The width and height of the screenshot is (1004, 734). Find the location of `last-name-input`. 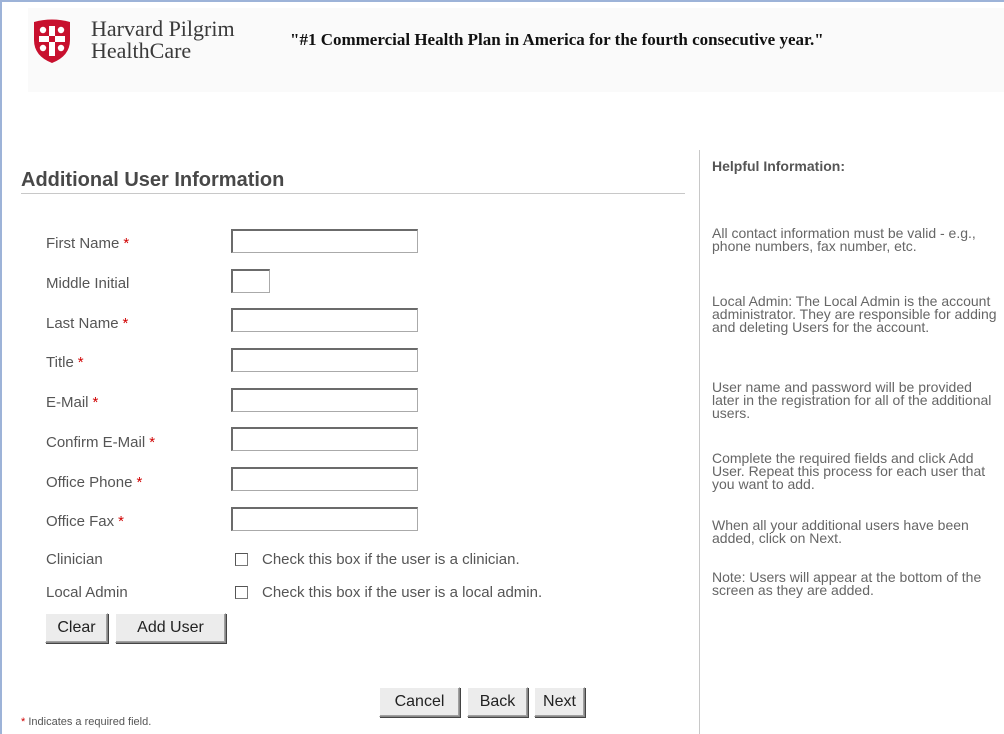

last-name-input is located at coordinates (324, 320).